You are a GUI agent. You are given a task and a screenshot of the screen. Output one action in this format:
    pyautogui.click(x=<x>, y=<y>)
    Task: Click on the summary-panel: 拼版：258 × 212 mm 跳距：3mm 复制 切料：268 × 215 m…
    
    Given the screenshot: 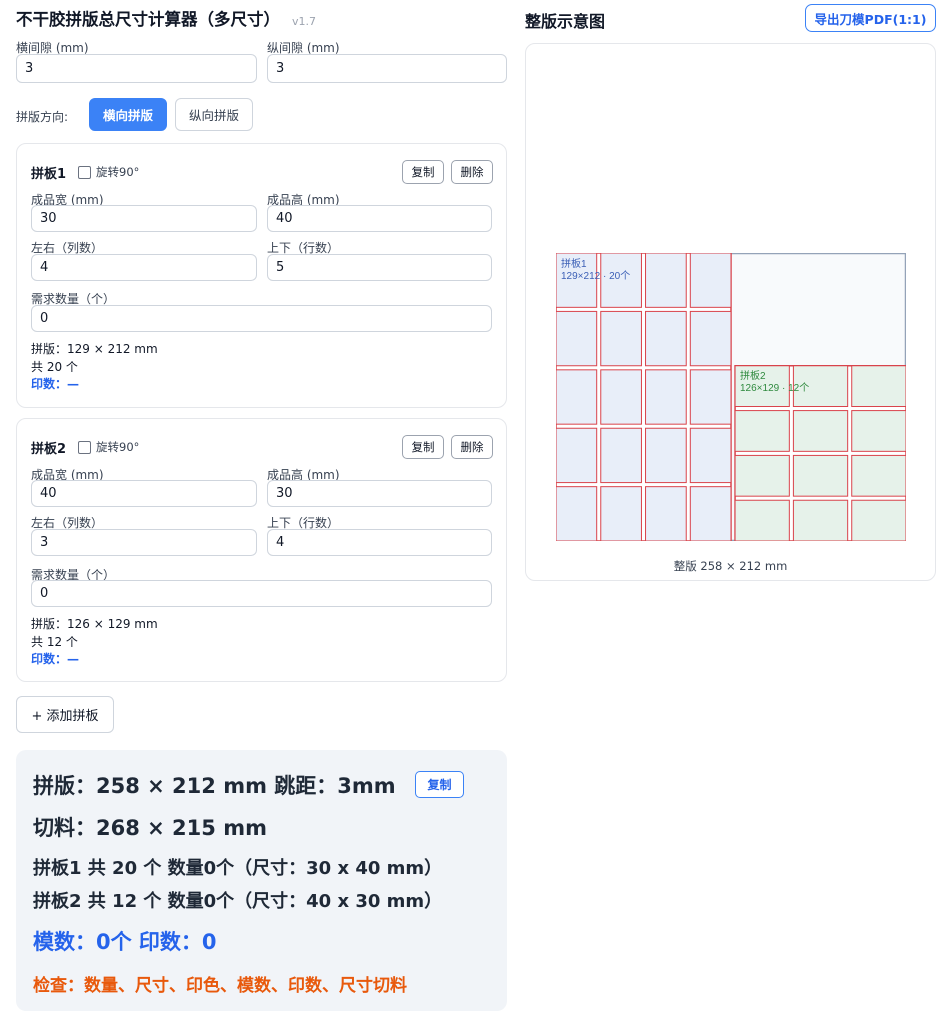 What is the action you would take?
    pyautogui.click(x=261, y=880)
    